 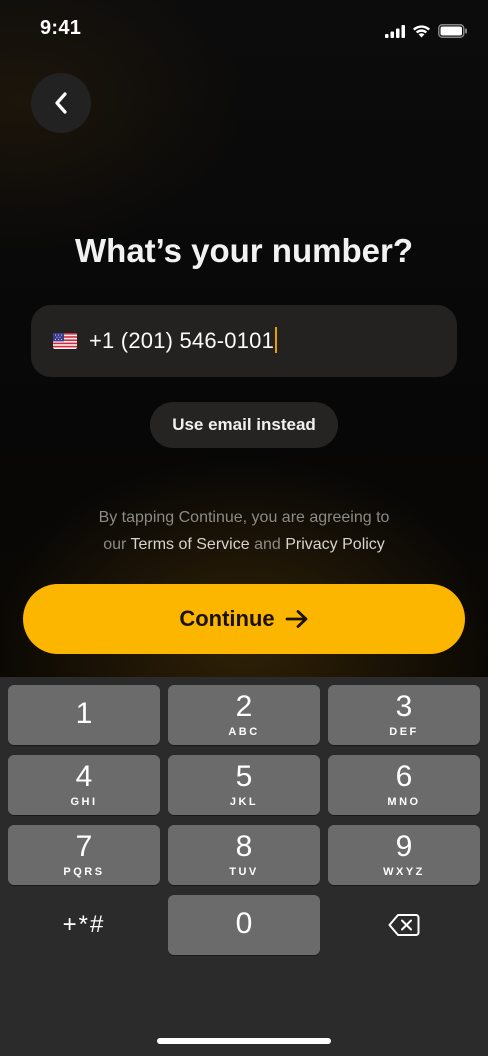 What do you see at coordinates (84, 776) in the screenshot?
I see `key-digit: 4` at bounding box center [84, 776].